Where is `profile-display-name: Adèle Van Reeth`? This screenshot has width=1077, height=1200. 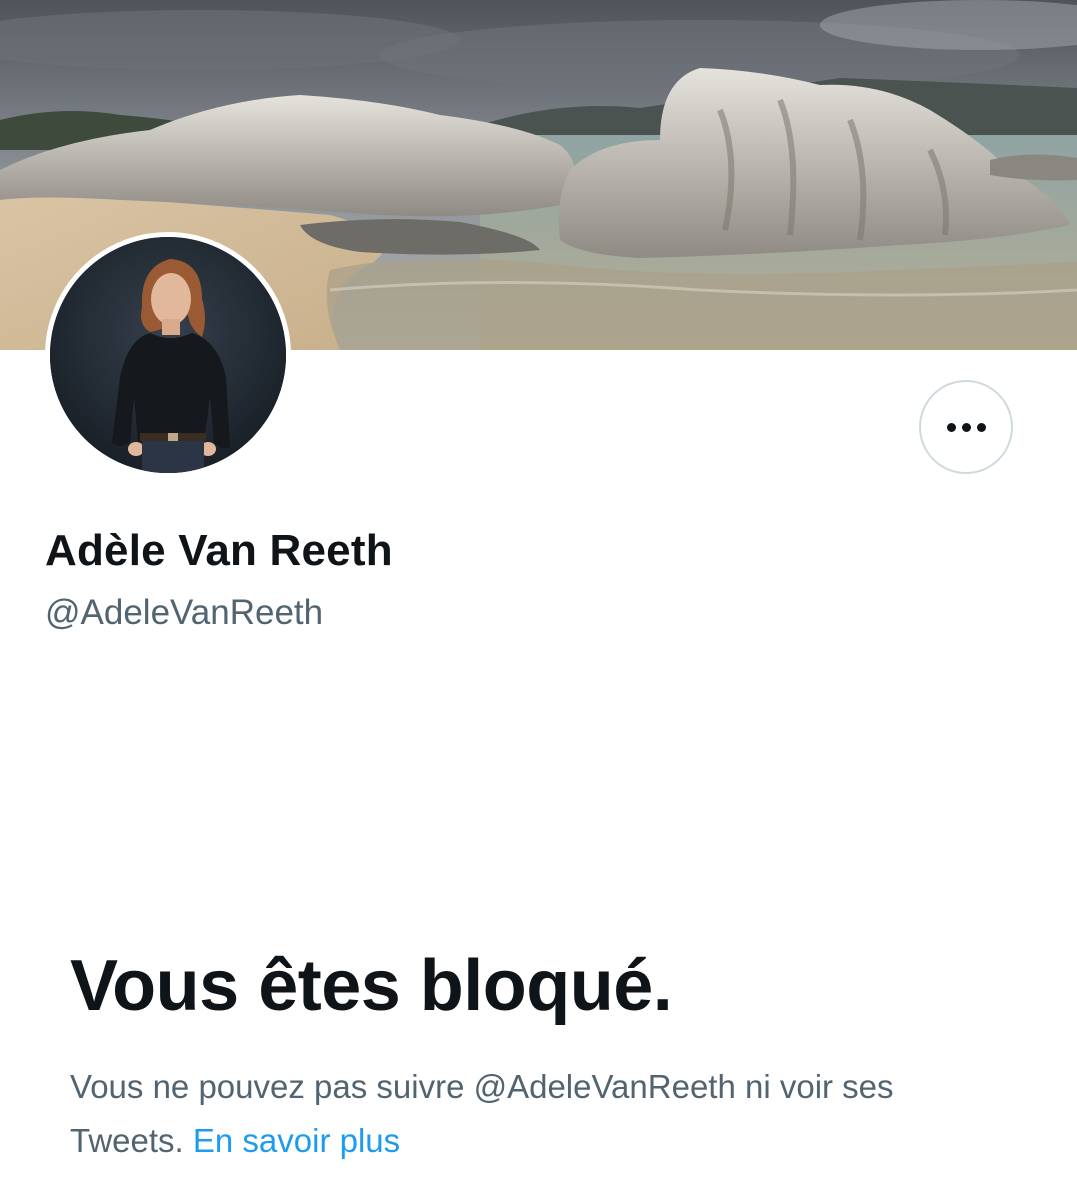 profile-display-name: Adèle Van Reeth is located at coordinates (219, 550).